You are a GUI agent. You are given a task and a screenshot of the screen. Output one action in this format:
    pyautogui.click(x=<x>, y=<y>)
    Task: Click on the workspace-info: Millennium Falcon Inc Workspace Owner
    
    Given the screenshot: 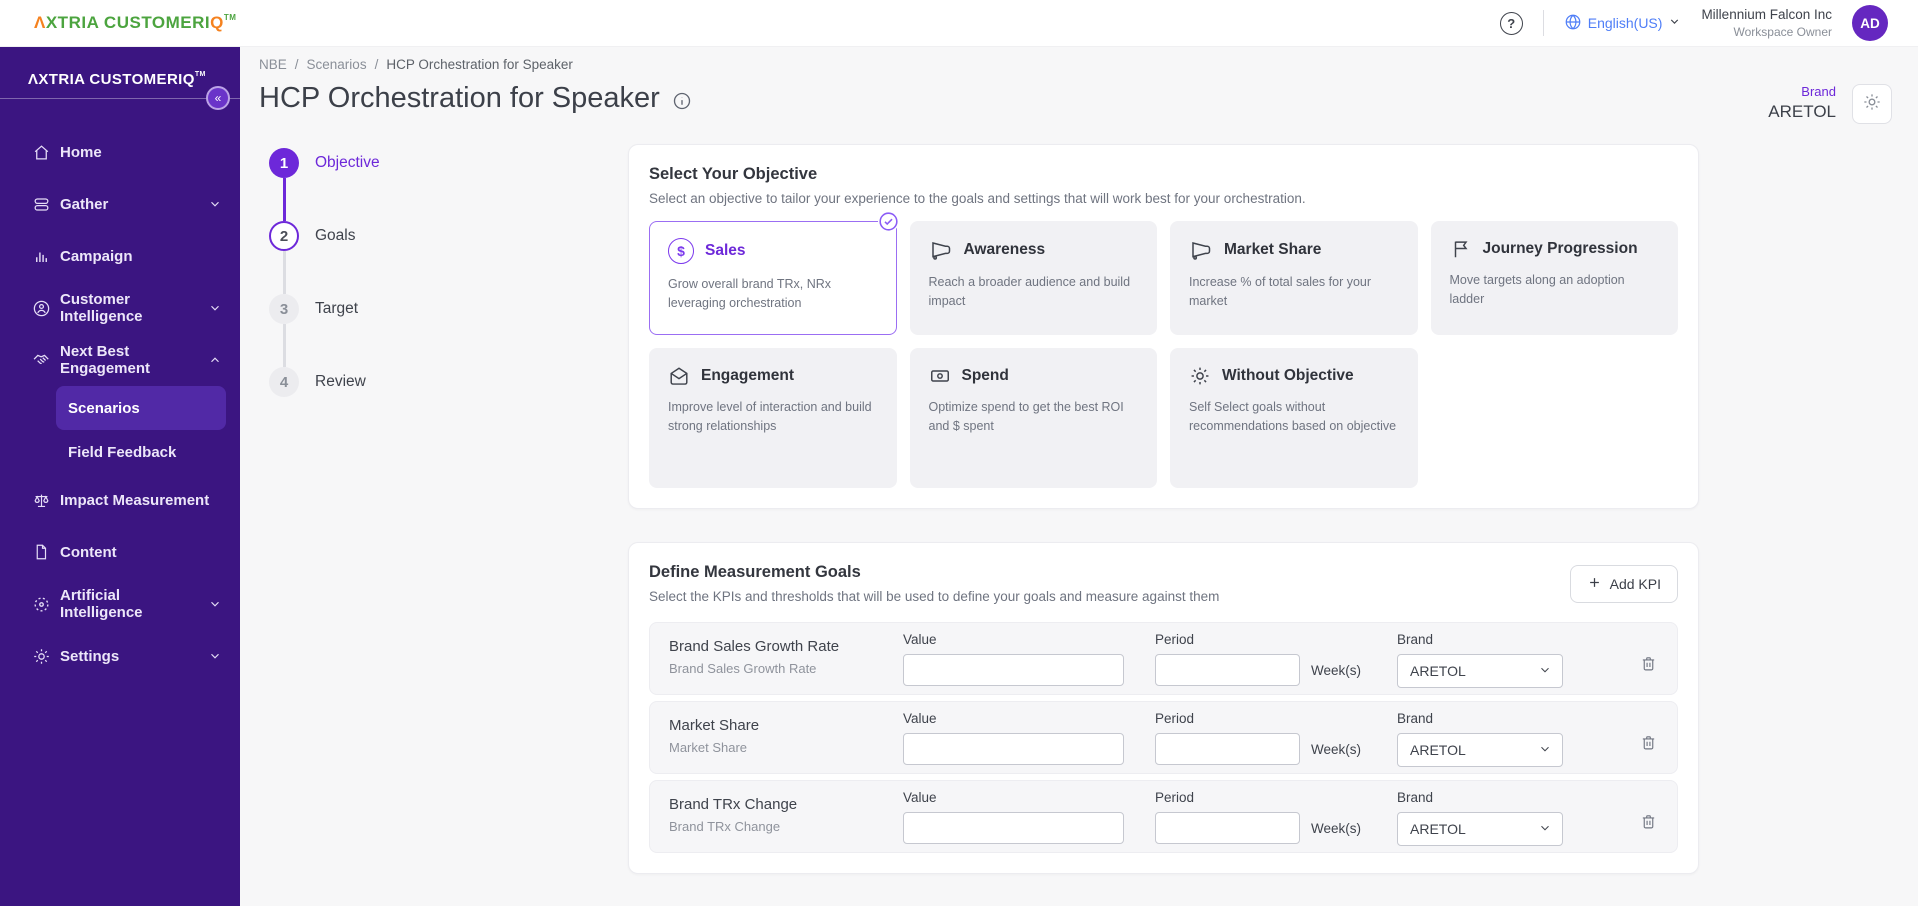 What is the action you would take?
    pyautogui.click(x=1766, y=23)
    